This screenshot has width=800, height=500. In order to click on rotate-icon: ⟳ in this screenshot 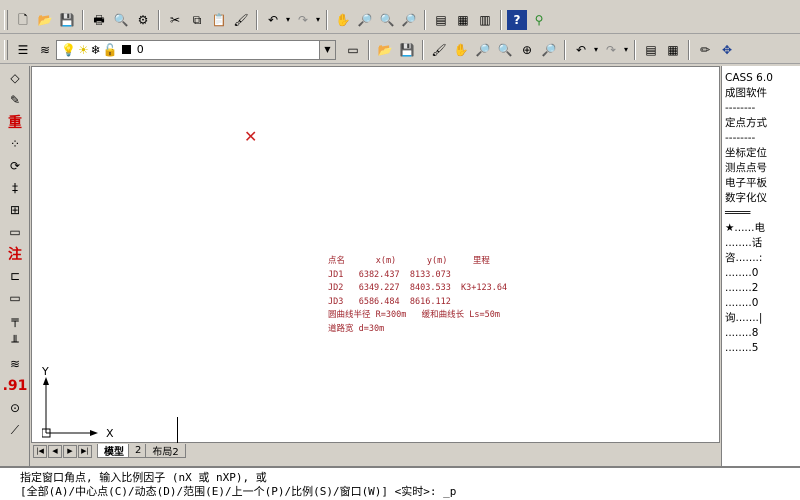, I will do `click(15, 166)`.